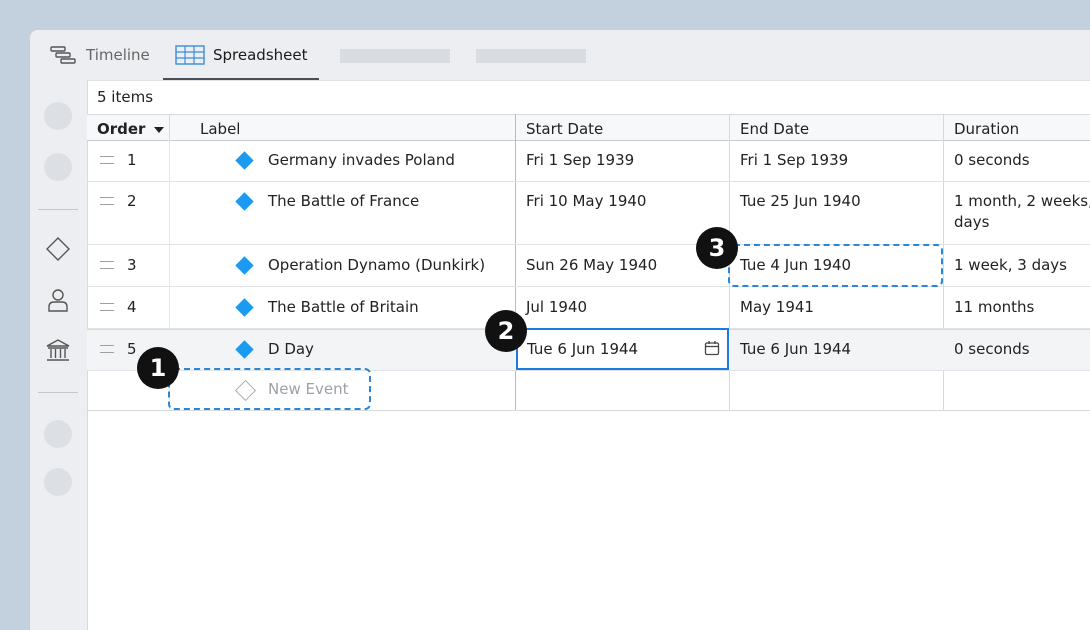  I want to click on person-icon, so click(58, 300).